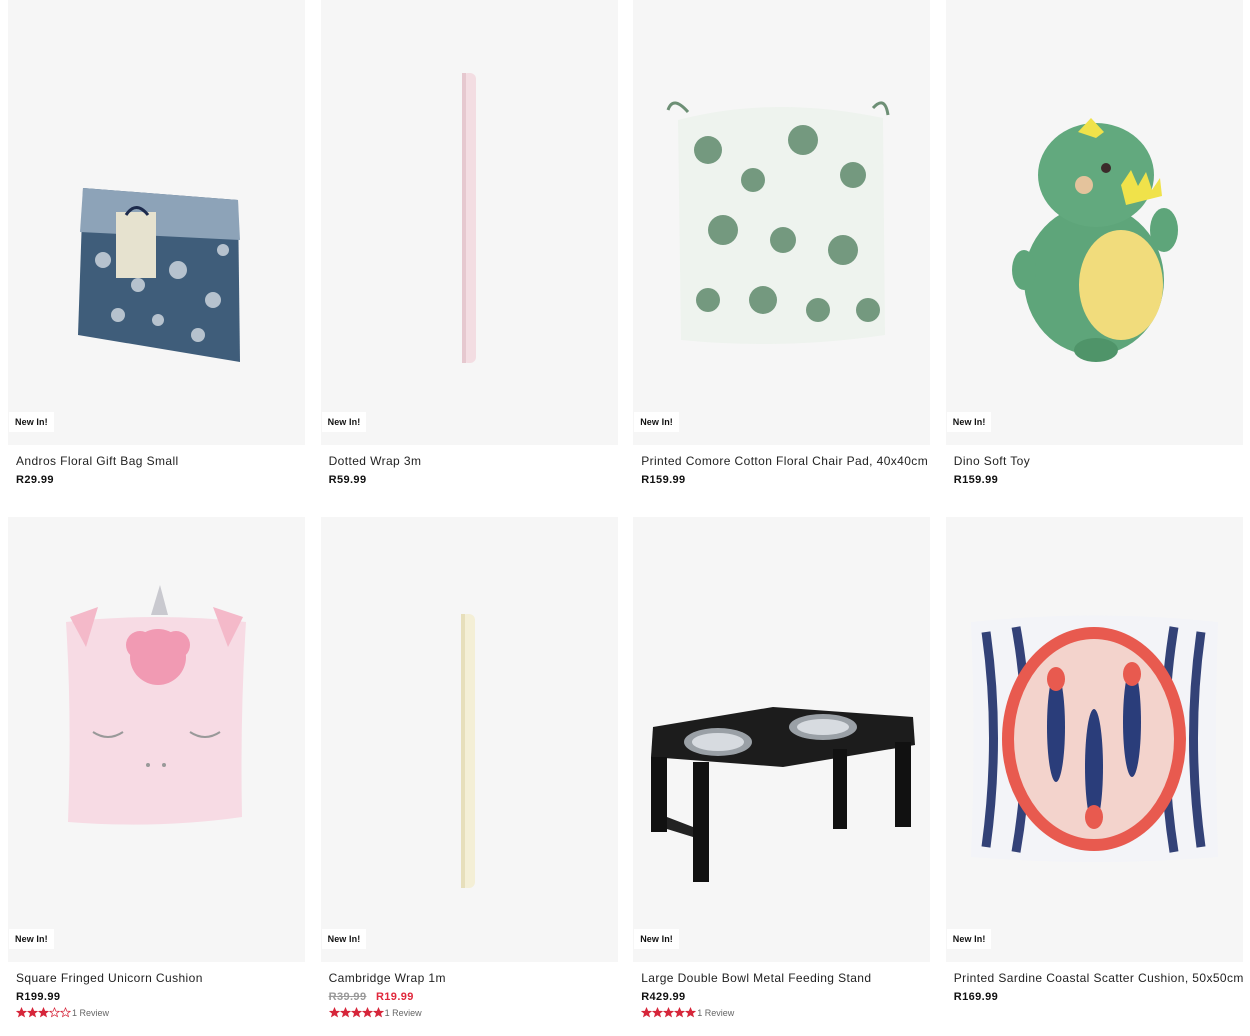  What do you see at coordinates (783, 794) in the screenshot?
I see `feeding-stand-image` at bounding box center [783, 794].